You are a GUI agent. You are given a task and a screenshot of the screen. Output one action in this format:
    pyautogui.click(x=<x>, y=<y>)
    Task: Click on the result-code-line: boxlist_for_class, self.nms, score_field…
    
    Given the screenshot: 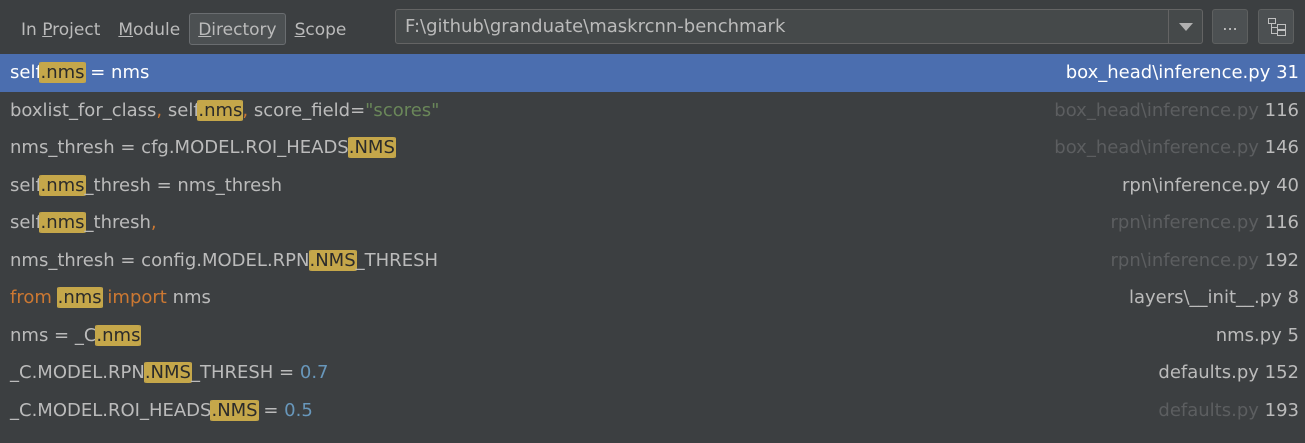 What is the action you would take?
    pyautogui.click(x=224, y=111)
    